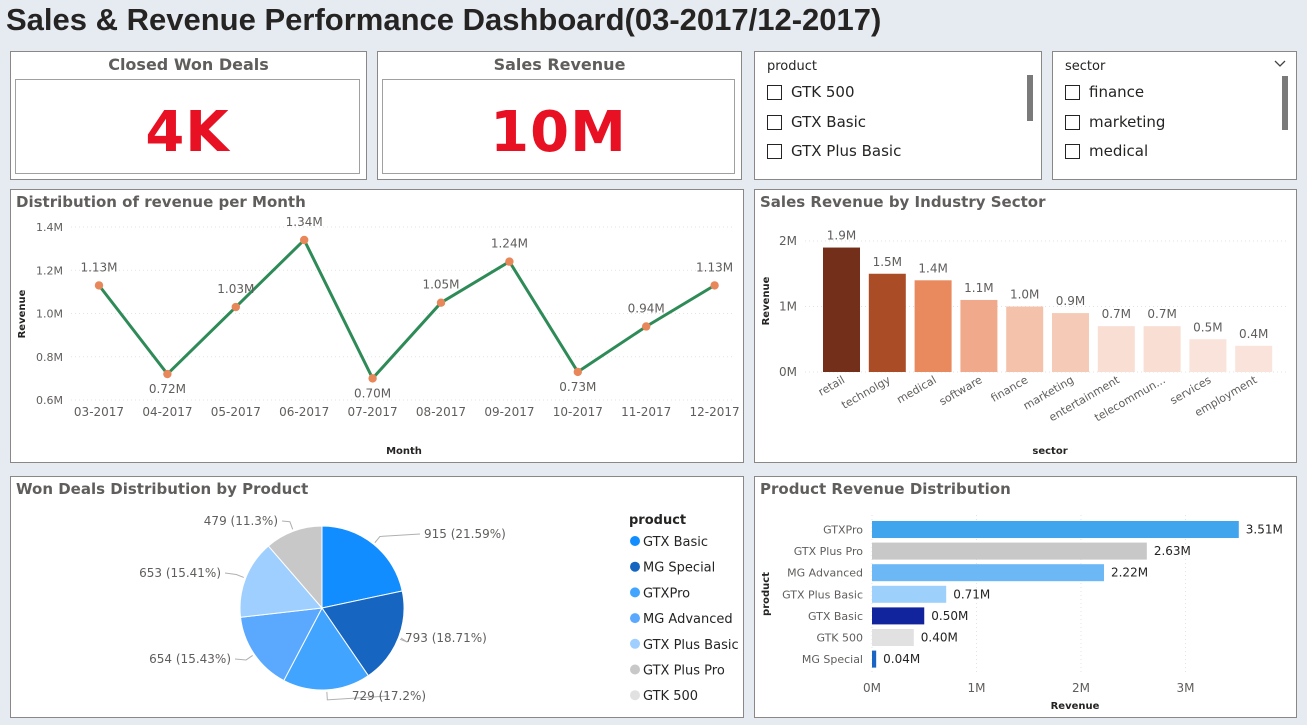 The height and width of the screenshot is (725, 1307). Describe the element at coordinates (1253, 334) in the screenshot. I see `data-label: 0.4M` at that location.